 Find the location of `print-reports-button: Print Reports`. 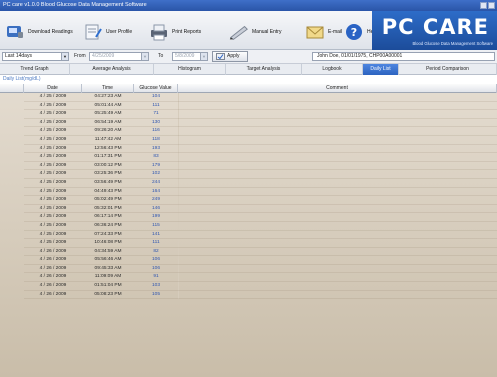

print-reports-button: Print Reports is located at coordinates (174, 32).